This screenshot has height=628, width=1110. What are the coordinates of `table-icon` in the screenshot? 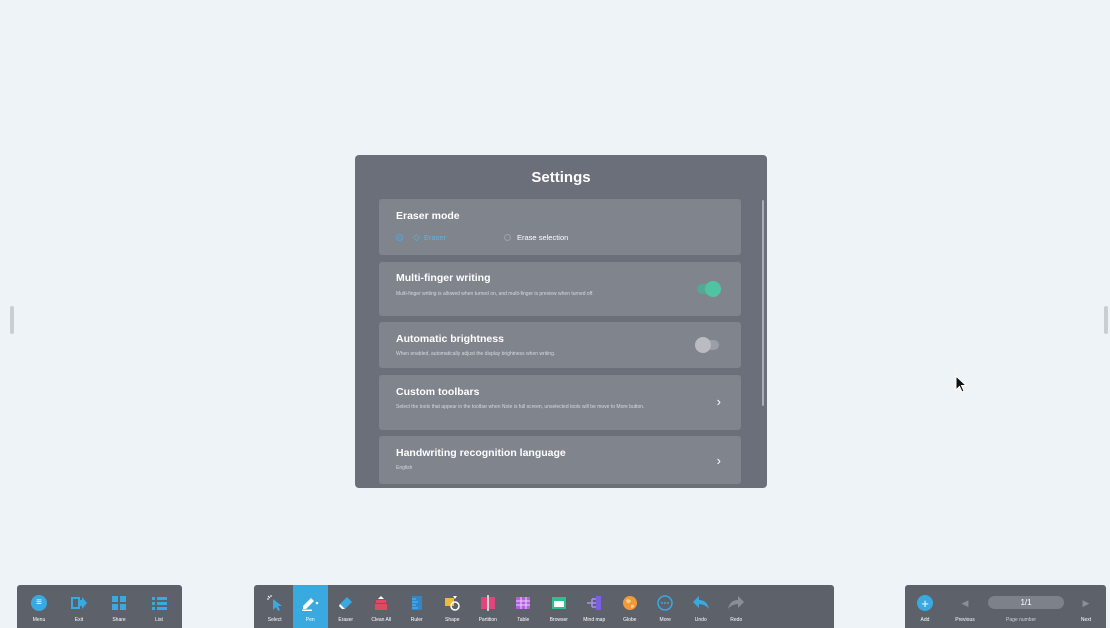 It's located at (523, 603).